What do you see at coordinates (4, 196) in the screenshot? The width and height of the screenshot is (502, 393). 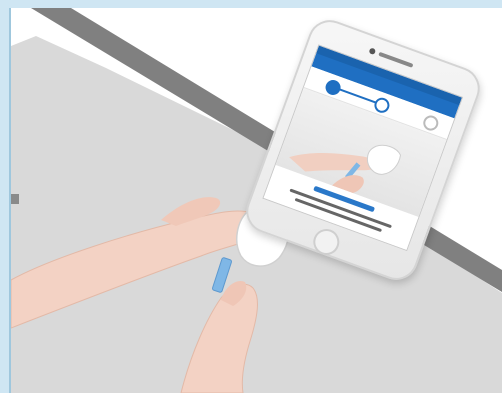 I see `left-frame-strip` at bounding box center [4, 196].